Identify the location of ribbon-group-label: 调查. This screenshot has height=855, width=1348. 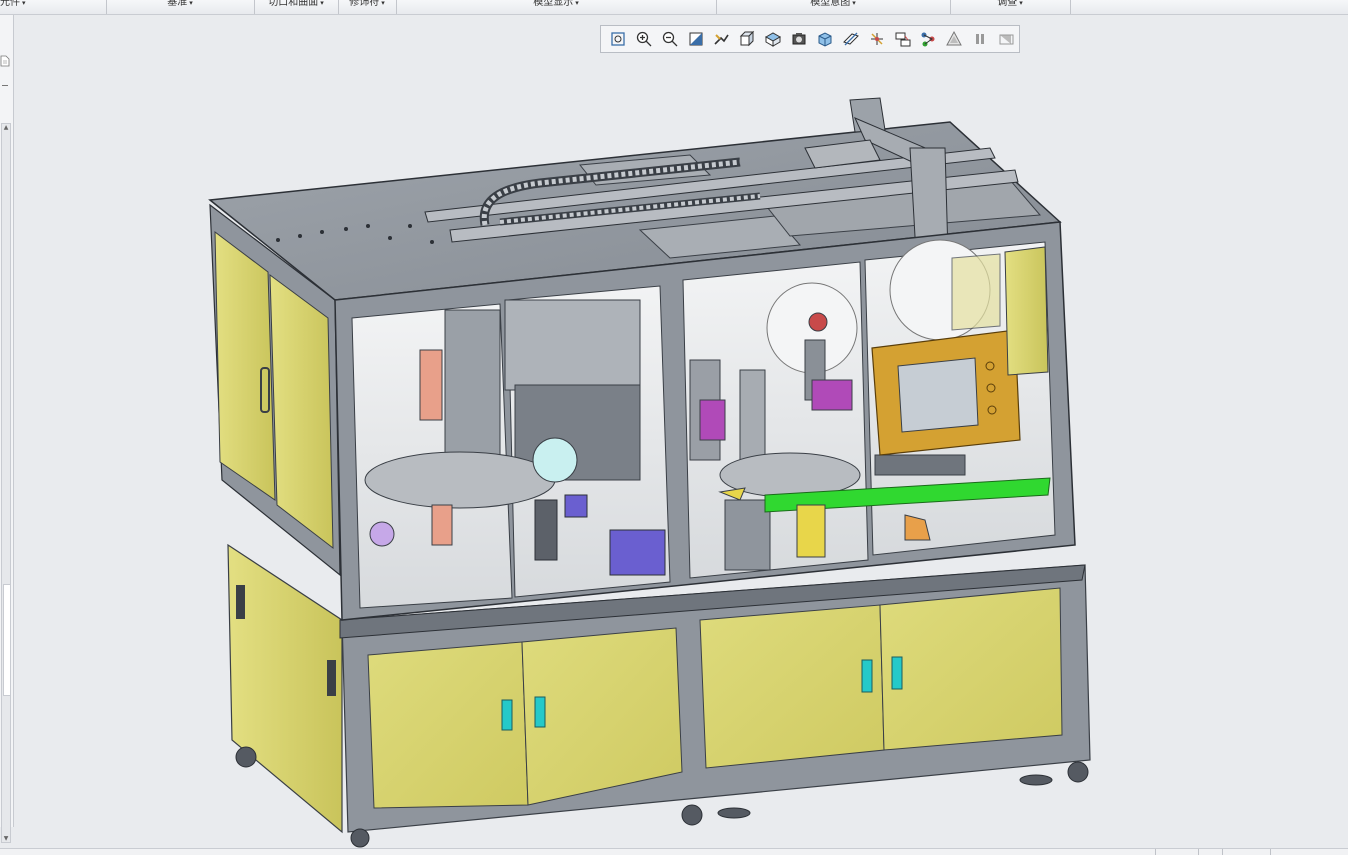
(1007, 4).